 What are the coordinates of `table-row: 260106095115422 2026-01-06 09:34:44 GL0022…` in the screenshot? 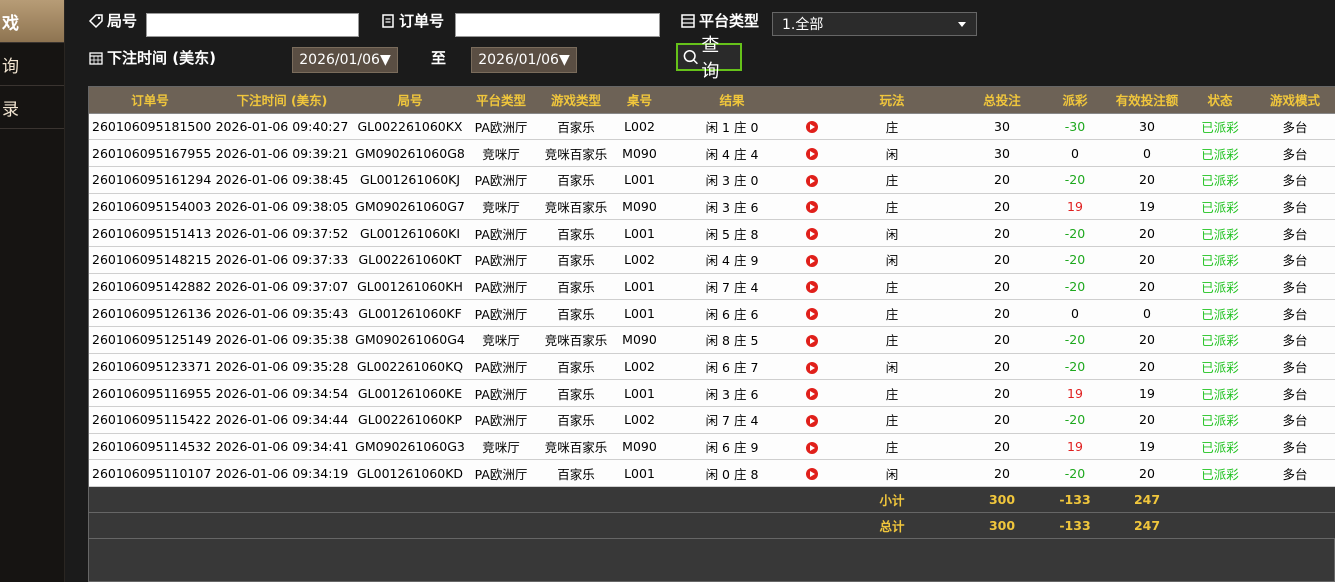 It's located at (712, 420).